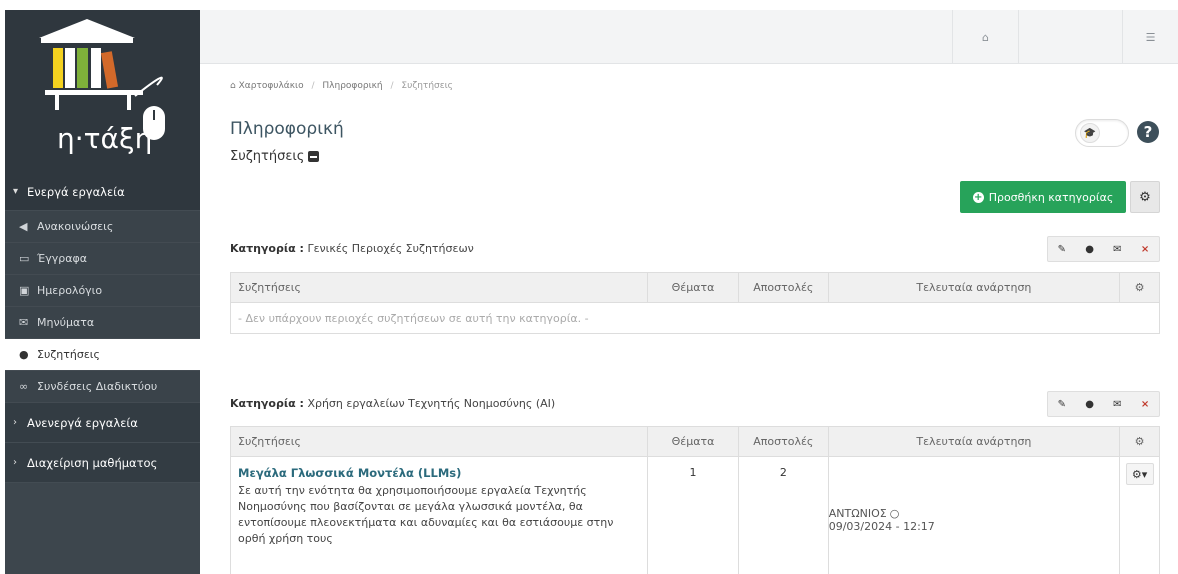 The width and height of the screenshot is (1178, 574). Describe the element at coordinates (23, 226) in the screenshot. I see `megaphone-icon: ◀` at that location.